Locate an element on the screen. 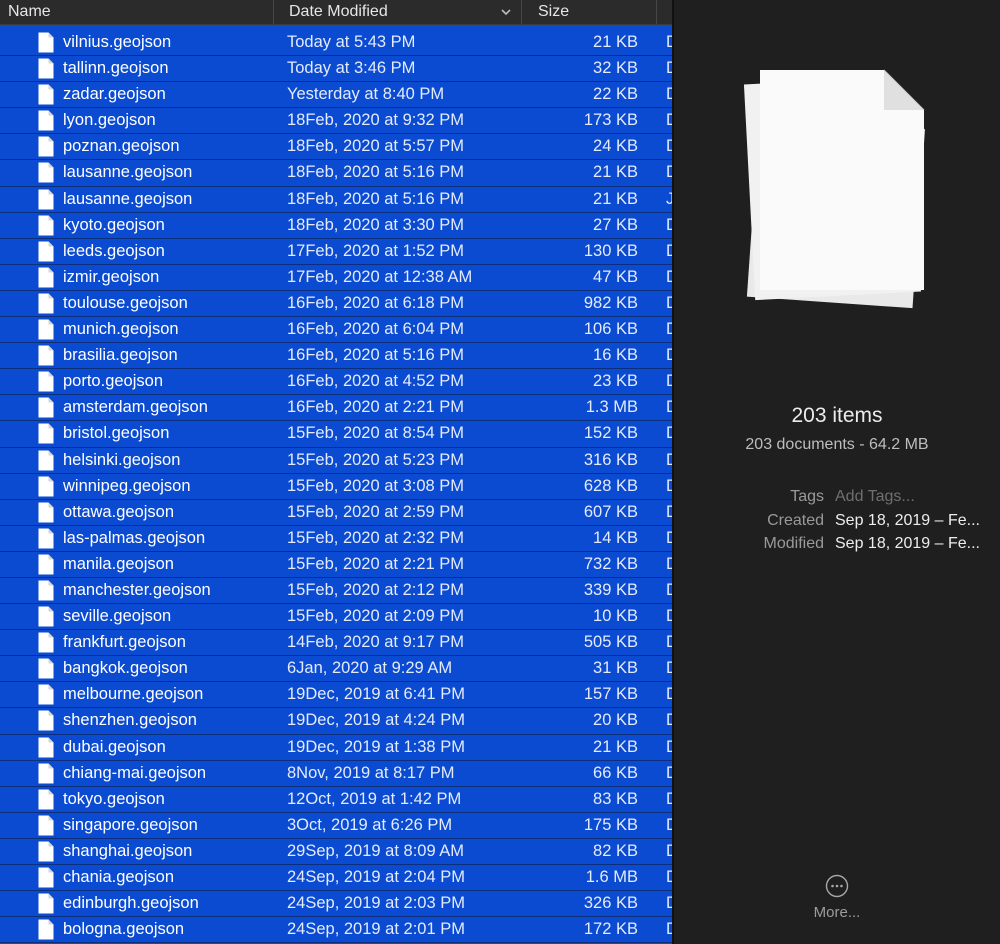 The width and height of the screenshot is (1000, 944). file-date-modified: 16Feb, 2020 at 6:18 PM is located at coordinates (376, 302).